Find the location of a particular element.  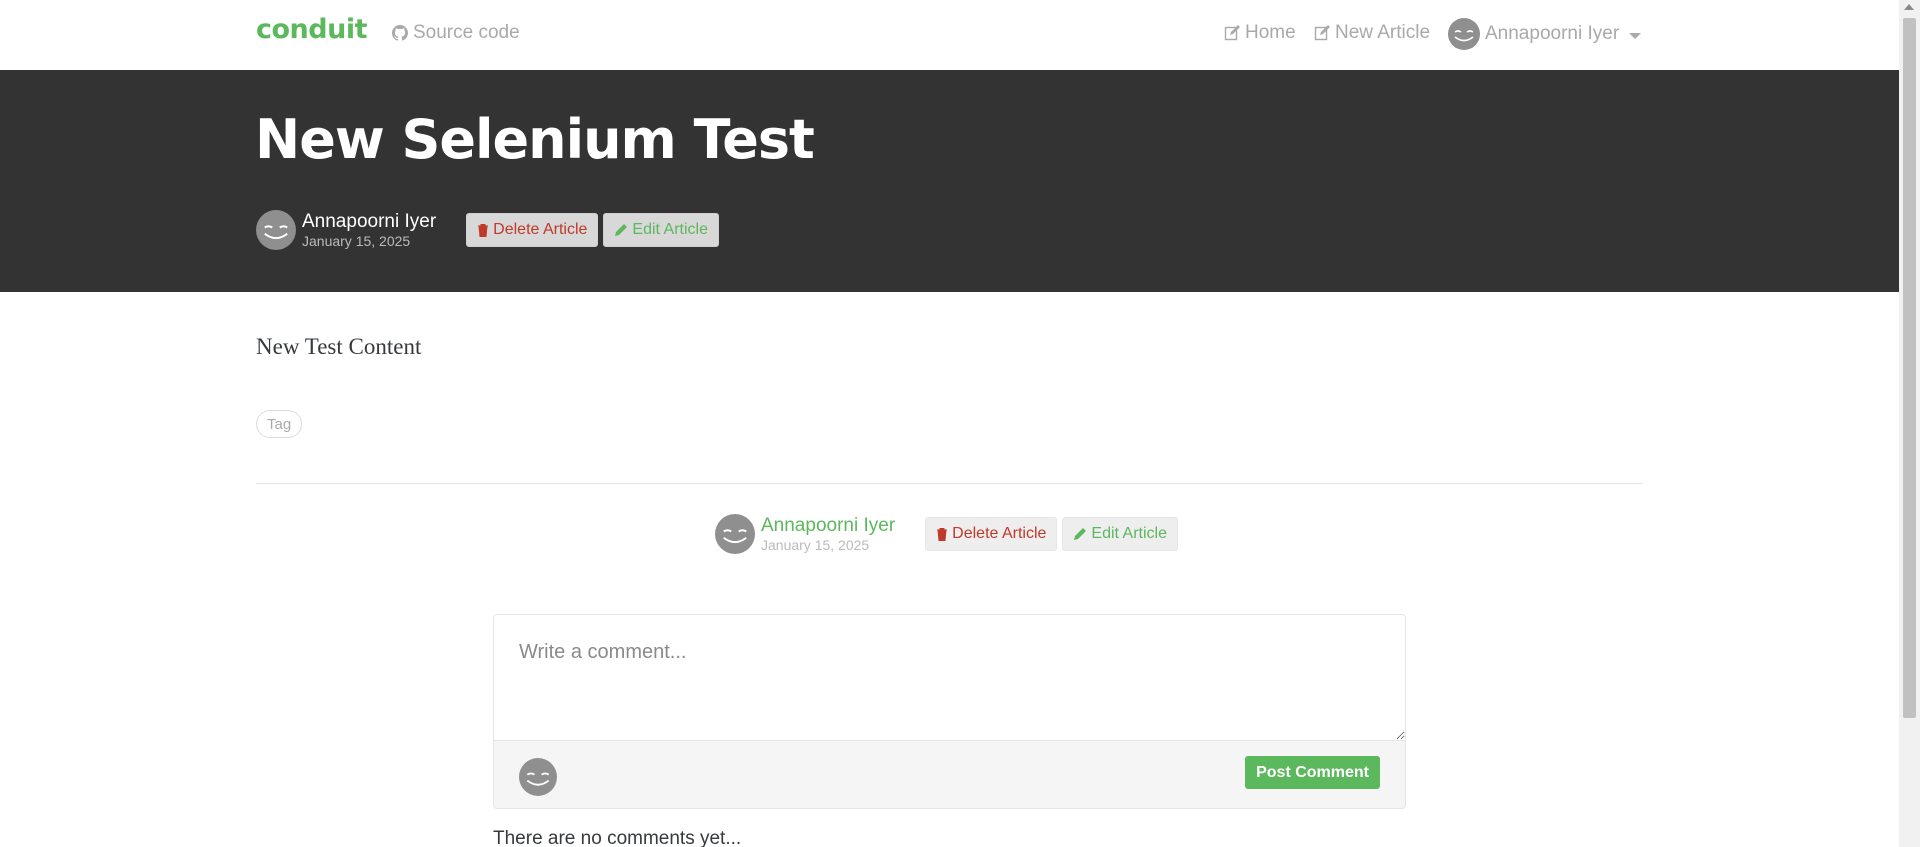

nav-new-article-link: New Article is located at coordinates (1372, 33).